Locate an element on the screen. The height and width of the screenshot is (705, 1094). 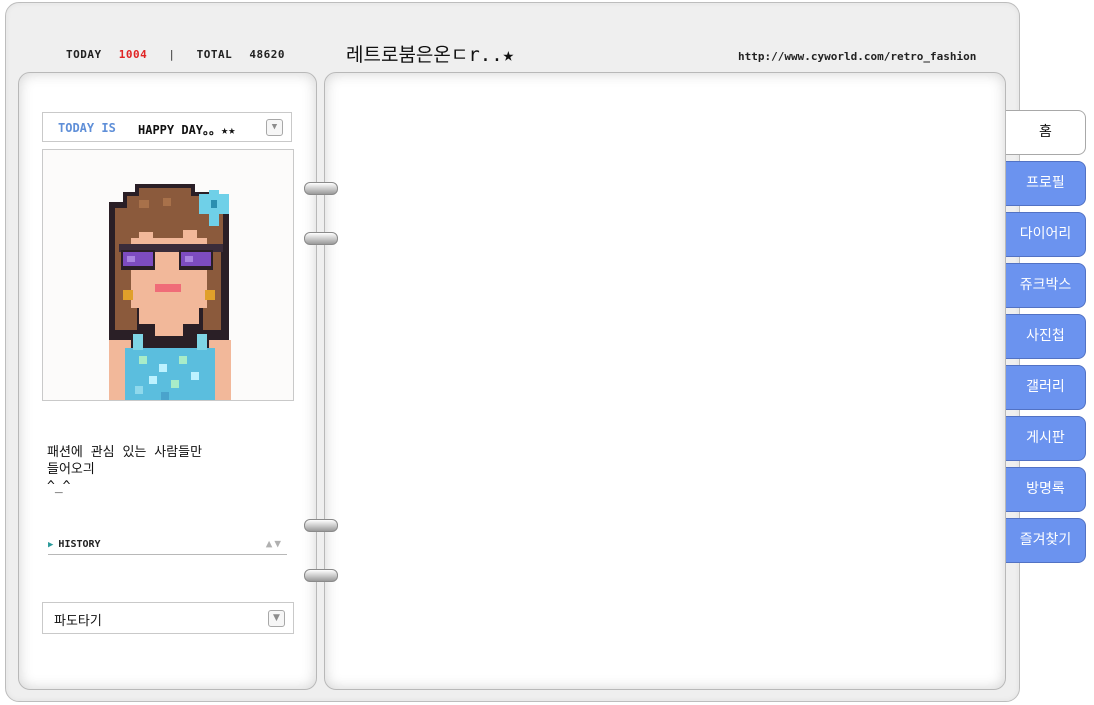
tab-jukebox: 쥬크박스 is located at coordinates (1046, 285).